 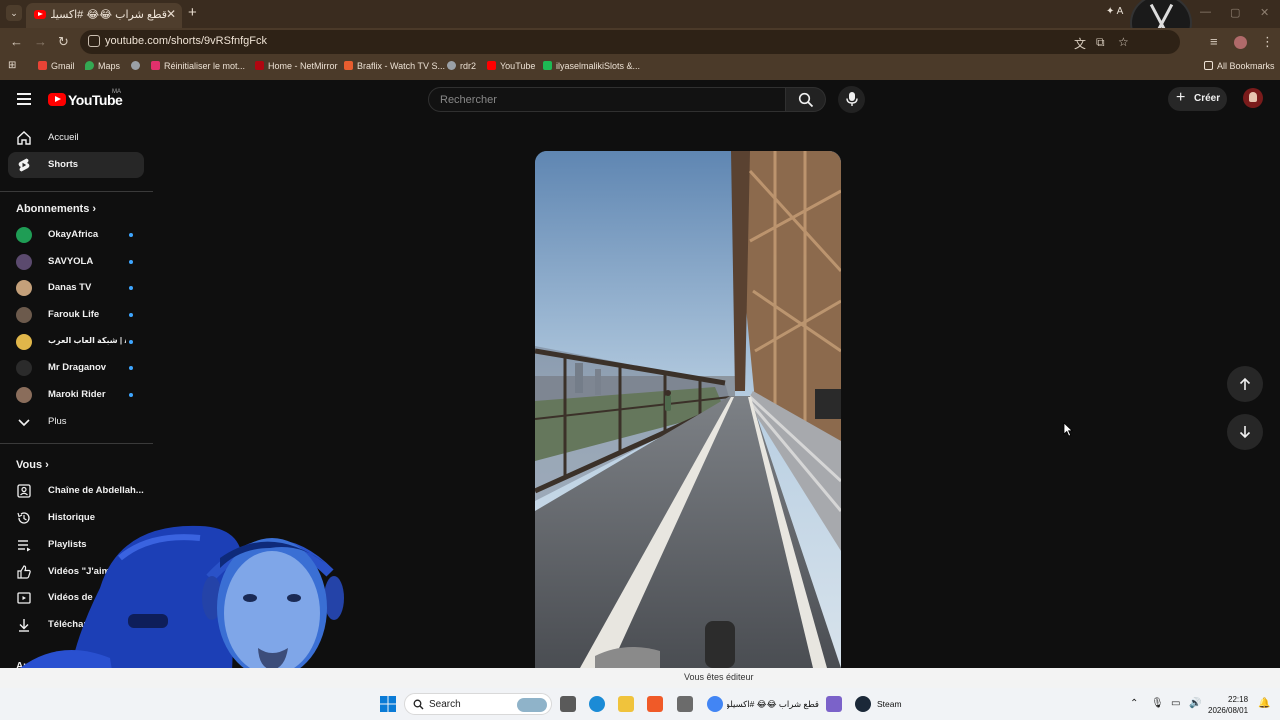 What do you see at coordinates (1240, 42) in the screenshot?
I see `profile-icon` at bounding box center [1240, 42].